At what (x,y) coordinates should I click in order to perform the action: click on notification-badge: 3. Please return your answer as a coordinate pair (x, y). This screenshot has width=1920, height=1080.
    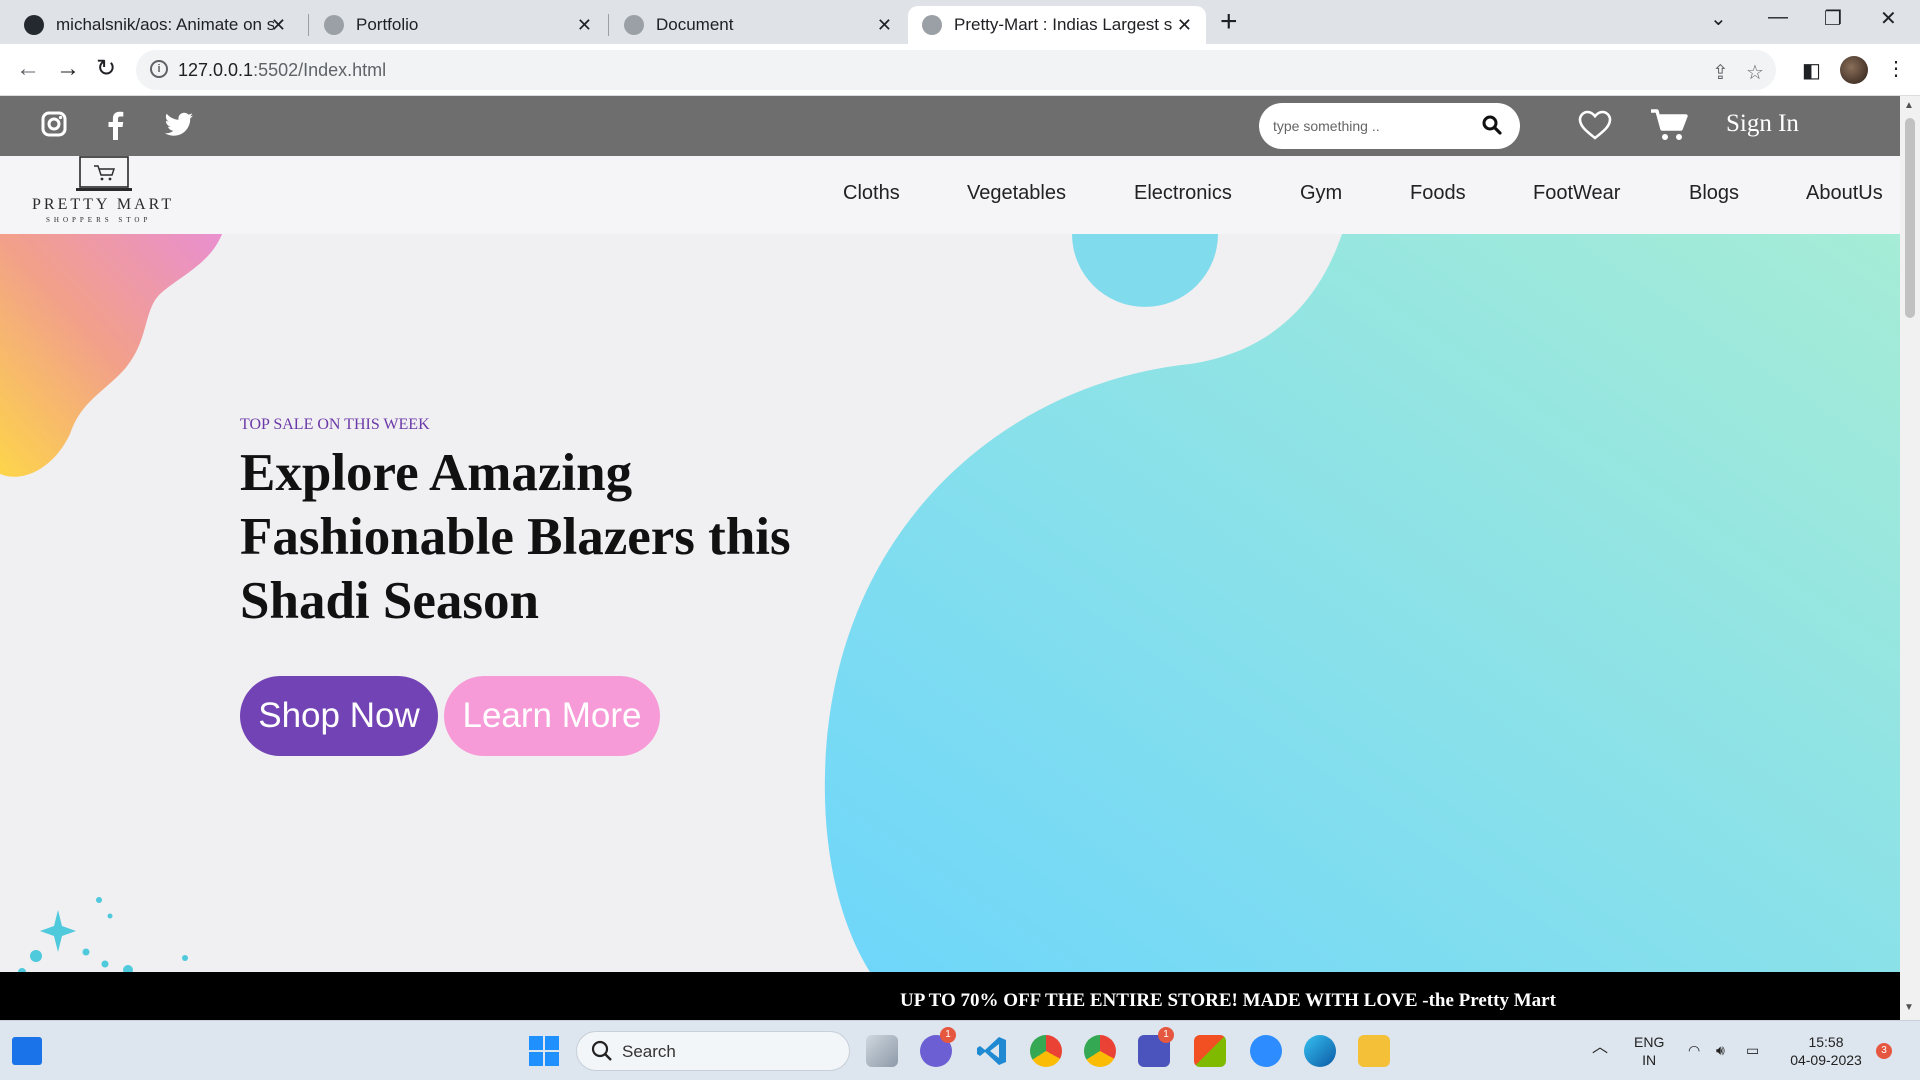
    Looking at the image, I should click on (1884, 1051).